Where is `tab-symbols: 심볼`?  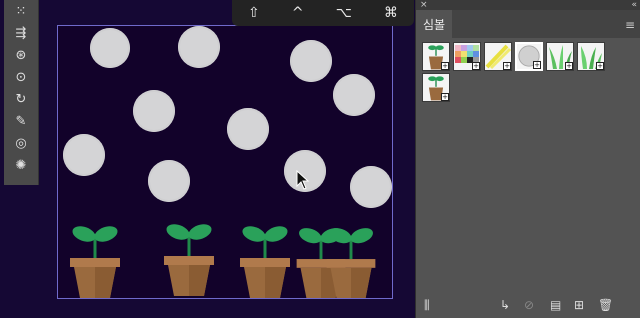 tab-symbols: 심볼 is located at coordinates (434, 24).